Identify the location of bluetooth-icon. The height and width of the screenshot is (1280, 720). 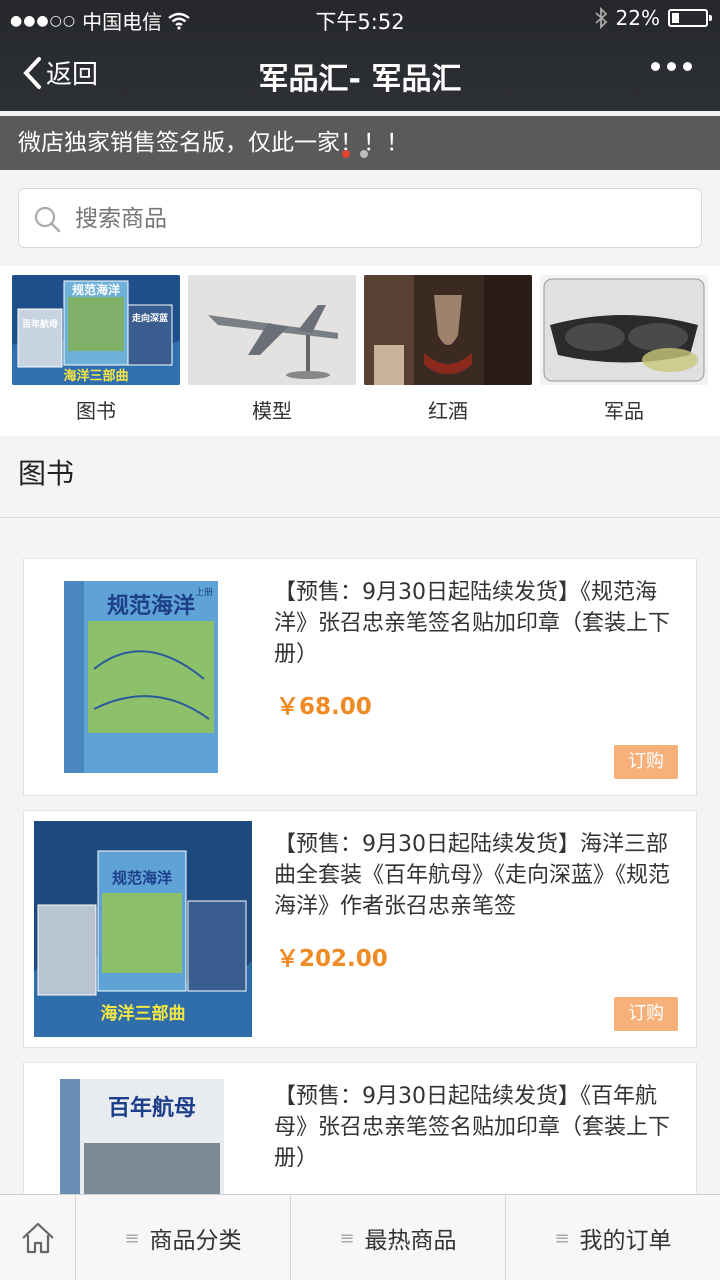
(600, 18).